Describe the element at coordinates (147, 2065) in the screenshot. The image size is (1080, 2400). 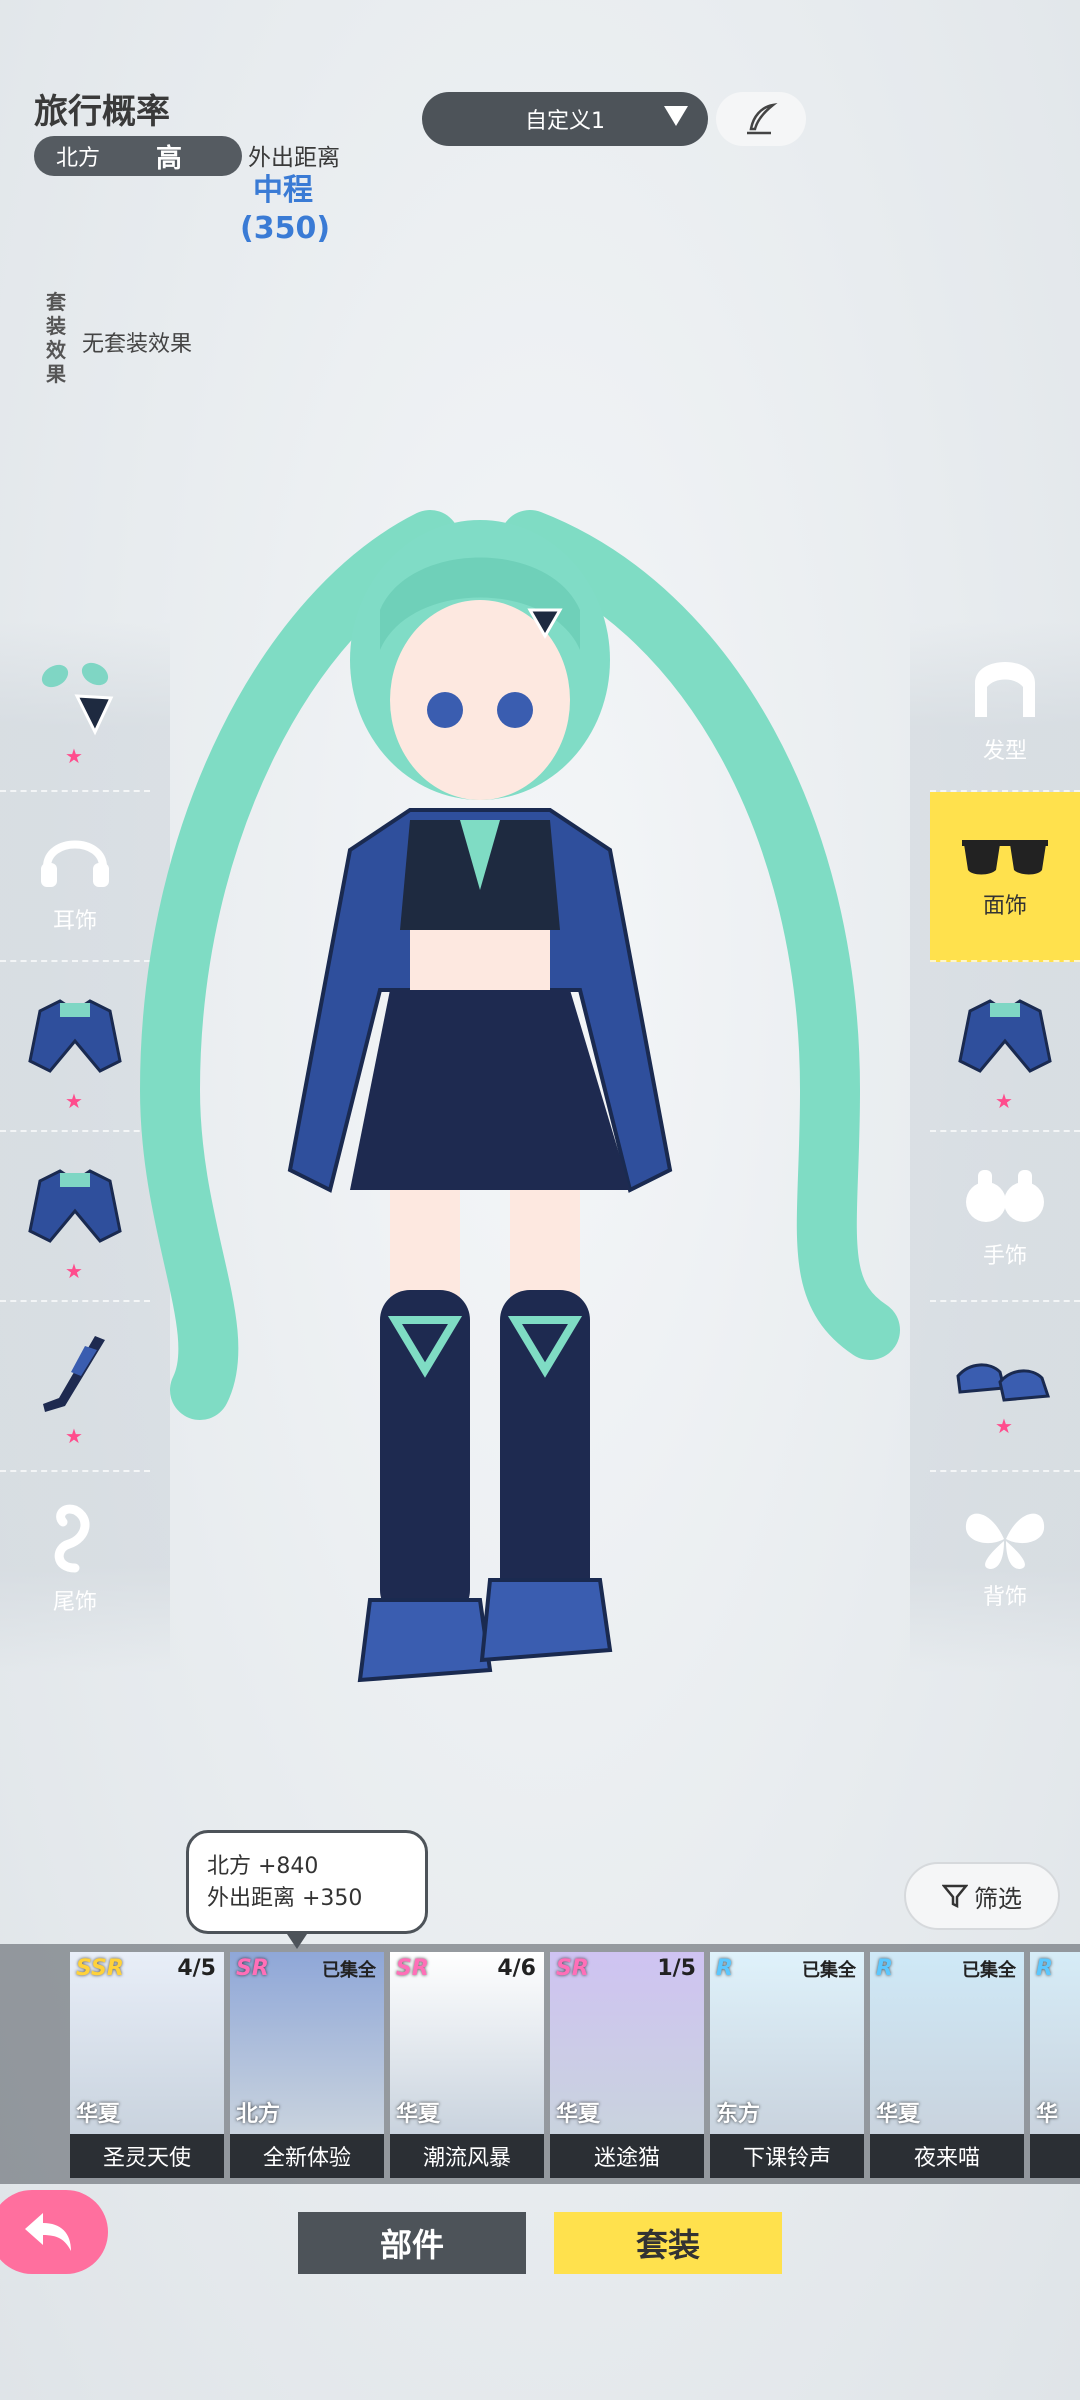
I see `outfit-card: SSR 4/5 华夏圣灵天使` at that location.